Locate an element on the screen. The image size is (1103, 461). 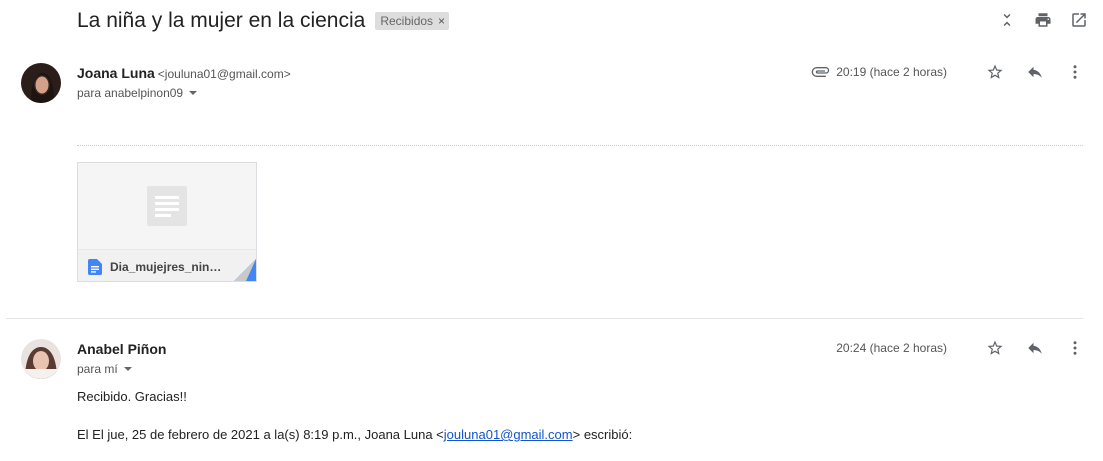
message-time: 20:19 (hace 2 horas) is located at coordinates (891, 72).